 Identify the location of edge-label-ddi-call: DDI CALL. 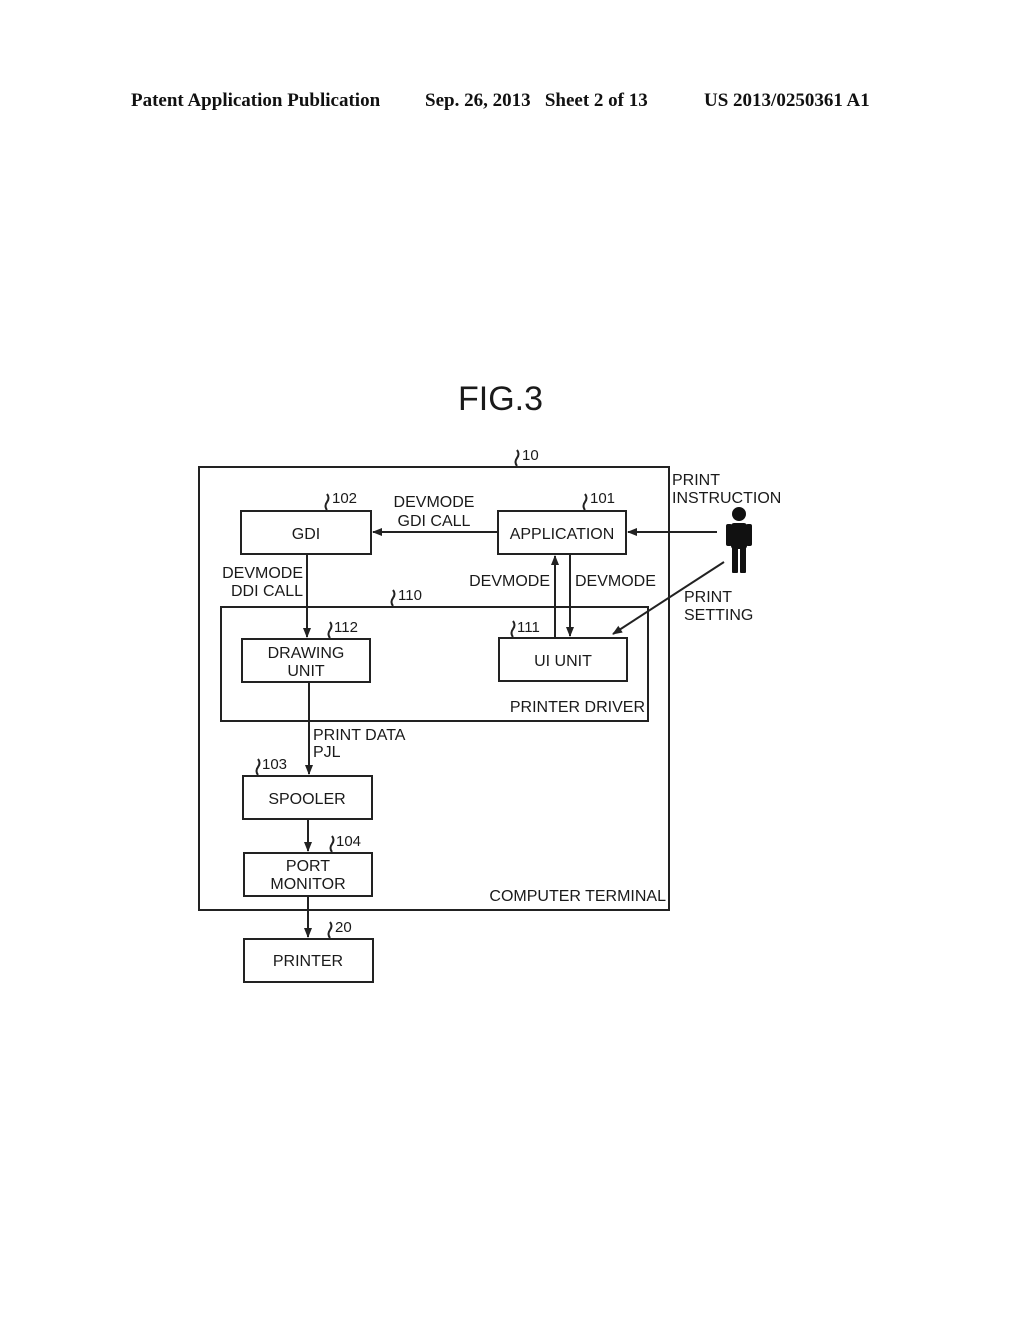
(267, 591).